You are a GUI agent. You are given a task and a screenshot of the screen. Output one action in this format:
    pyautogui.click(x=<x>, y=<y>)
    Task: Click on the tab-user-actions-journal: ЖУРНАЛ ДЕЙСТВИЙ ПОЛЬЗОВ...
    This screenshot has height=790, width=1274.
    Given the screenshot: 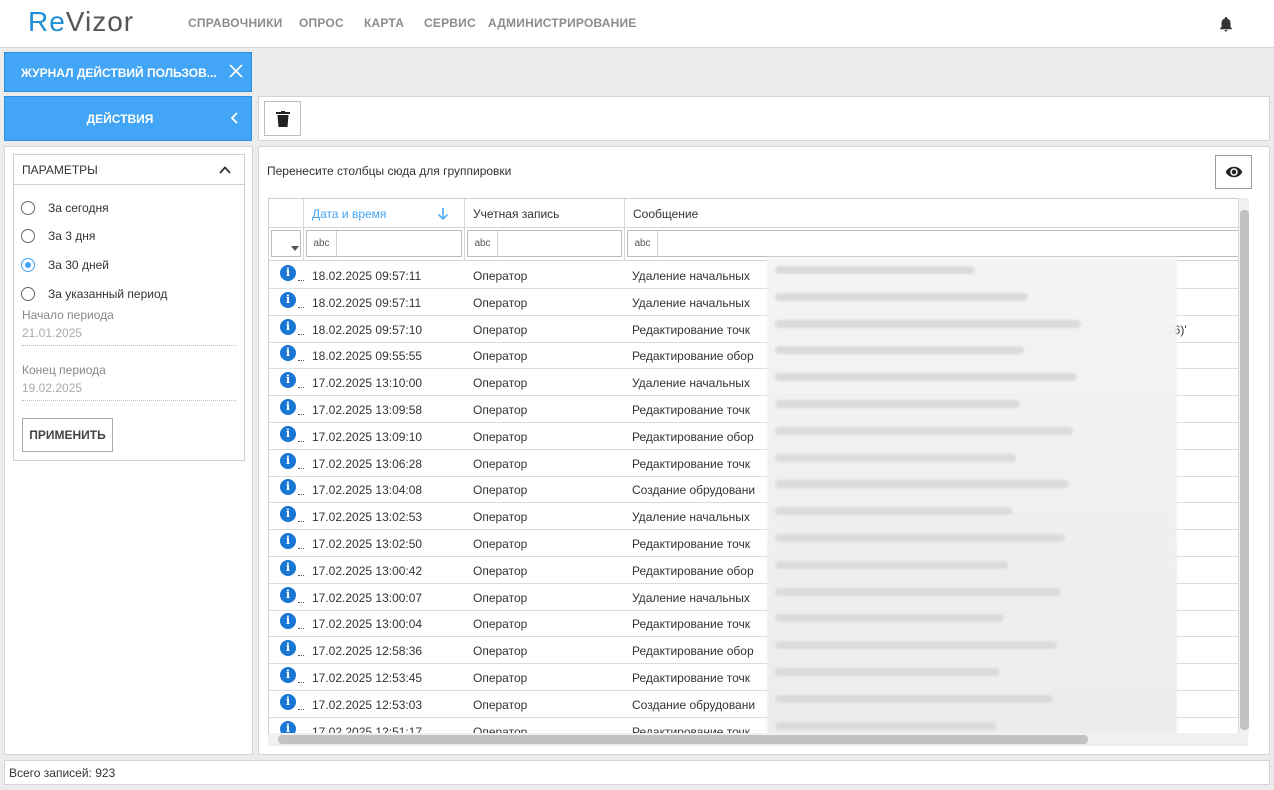 What is the action you would take?
    pyautogui.click(x=128, y=72)
    